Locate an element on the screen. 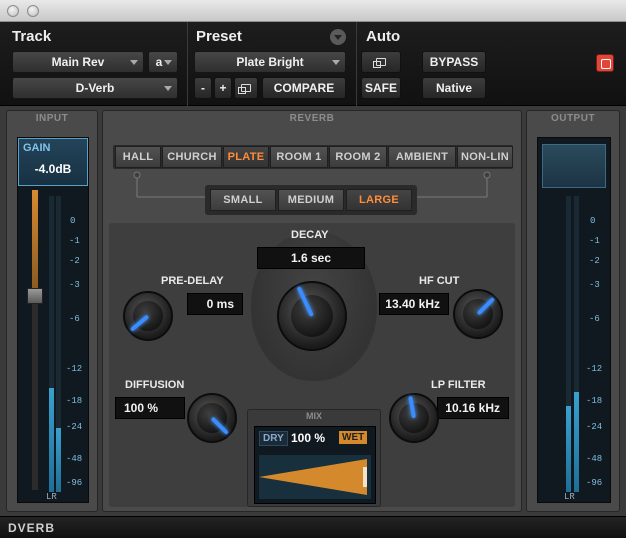 The image size is (626, 538). hfcut-knob is located at coordinates (478, 314).